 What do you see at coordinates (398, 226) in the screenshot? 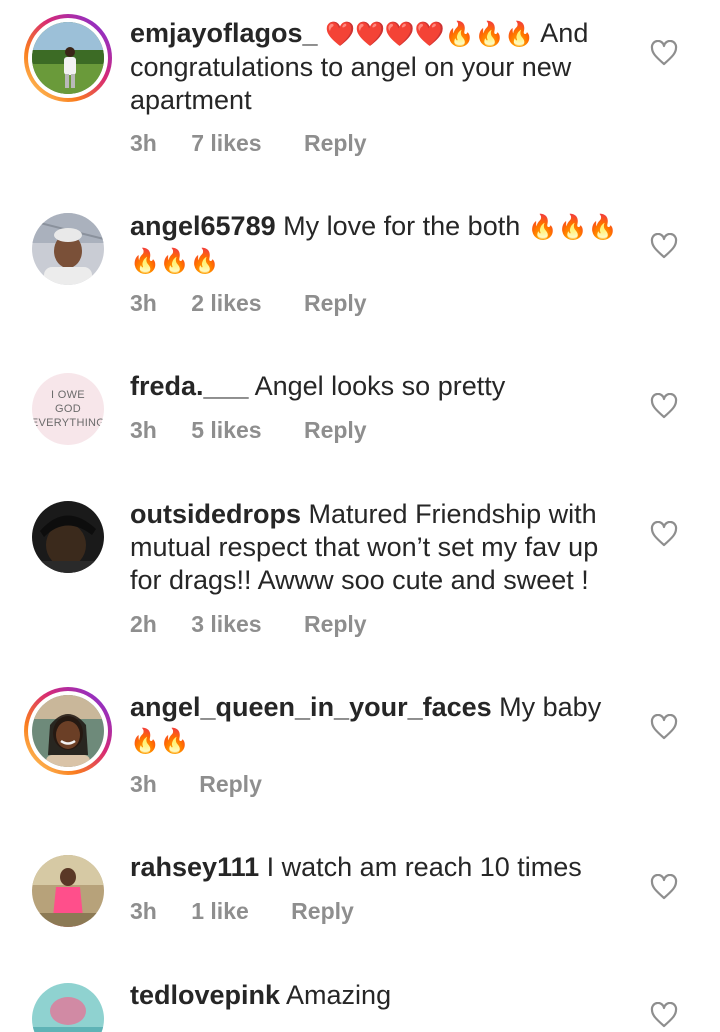
I see `comment-body: My love for the both` at bounding box center [398, 226].